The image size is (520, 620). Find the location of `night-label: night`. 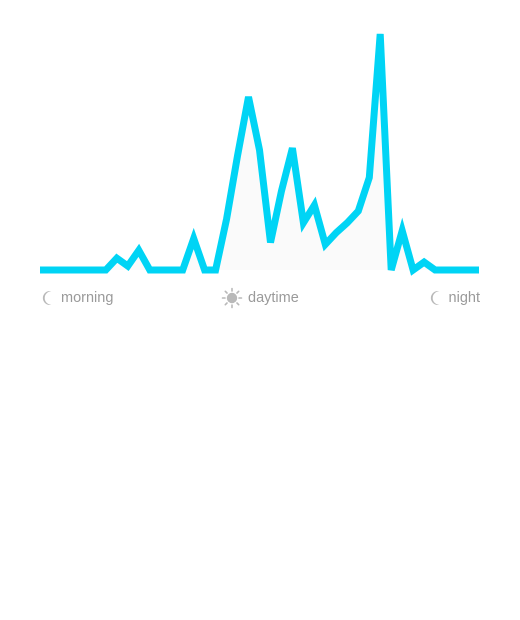

night-label: night is located at coordinates (464, 298).